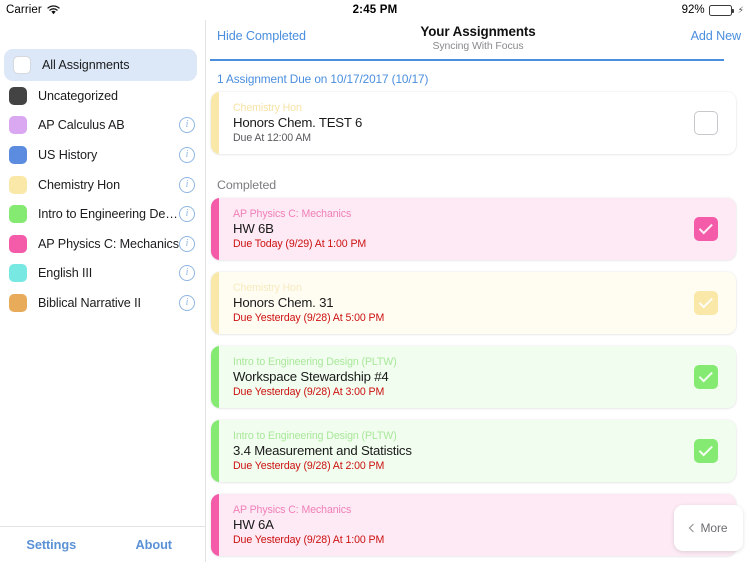  I want to click on charging-bolt-icon: ⚡, so click(740, 9).